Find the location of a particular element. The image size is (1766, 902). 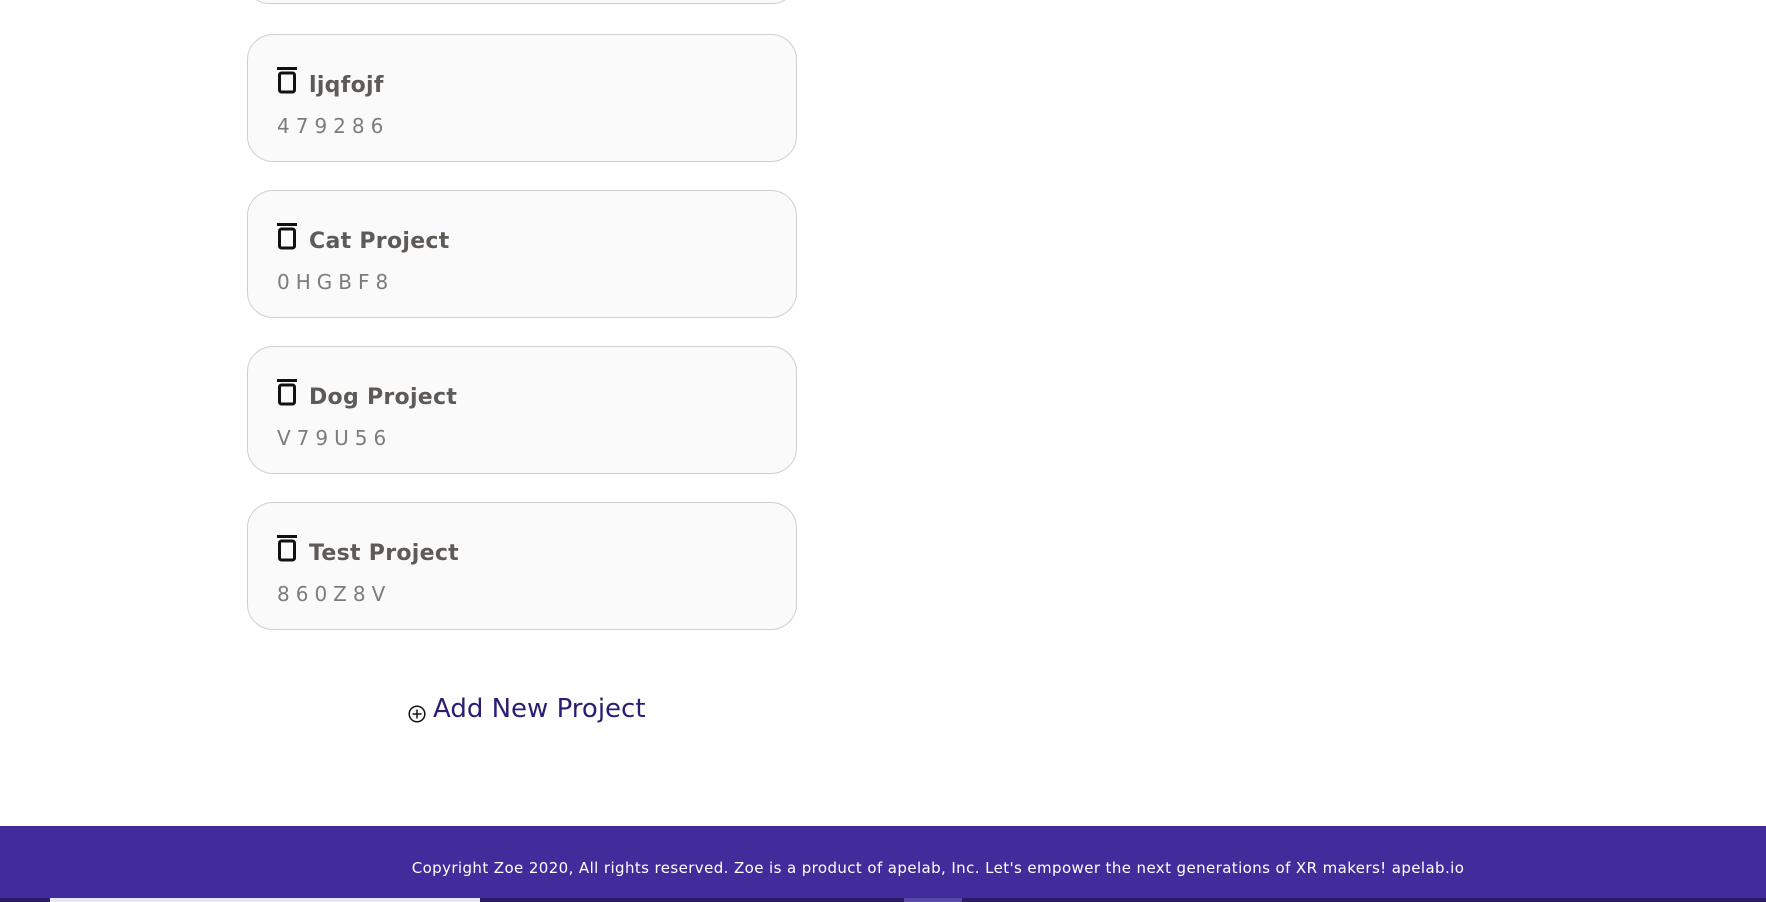

project-name: Test Project is located at coordinates (384, 553).